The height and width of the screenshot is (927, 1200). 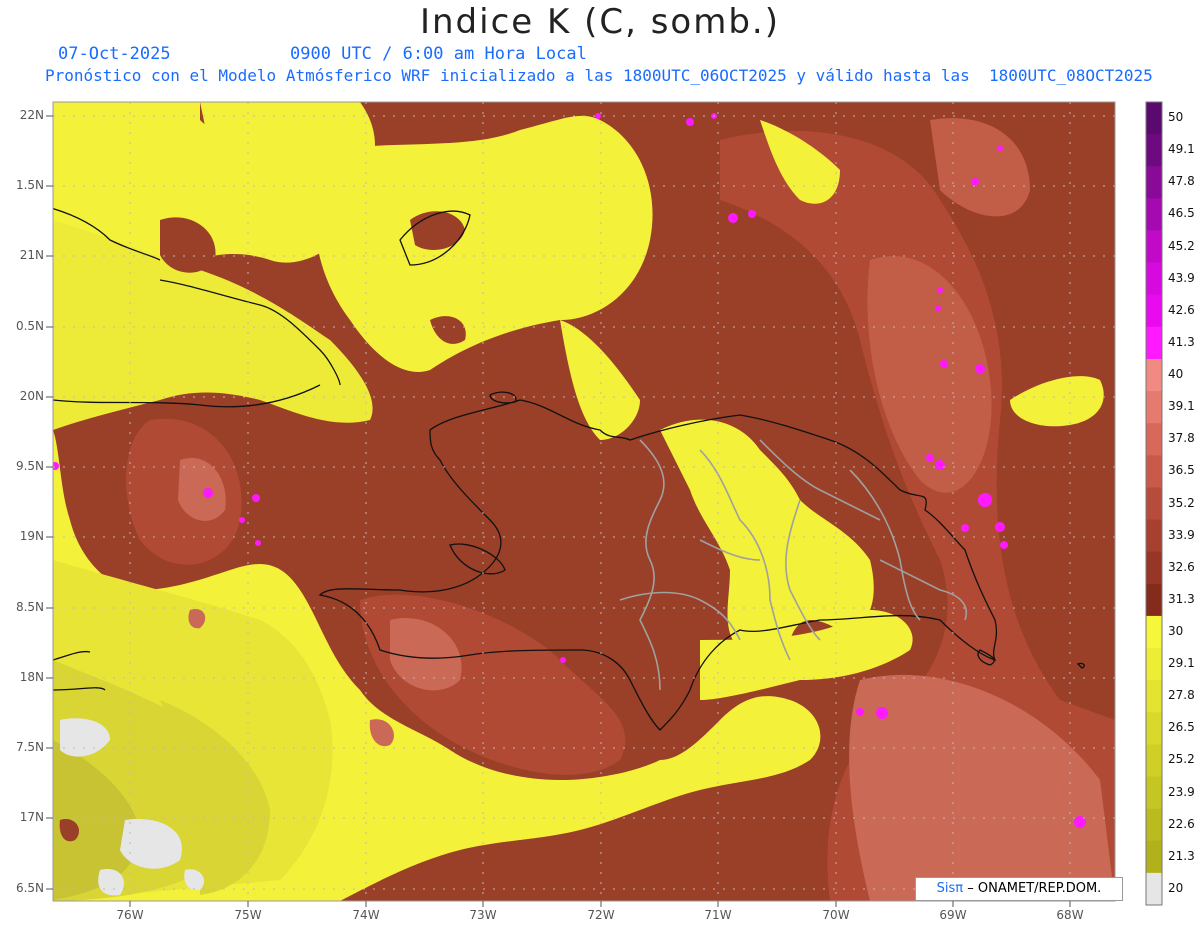 What do you see at coordinates (1181, 663) in the screenshot?
I see `colorbar-label: 29.1` at bounding box center [1181, 663].